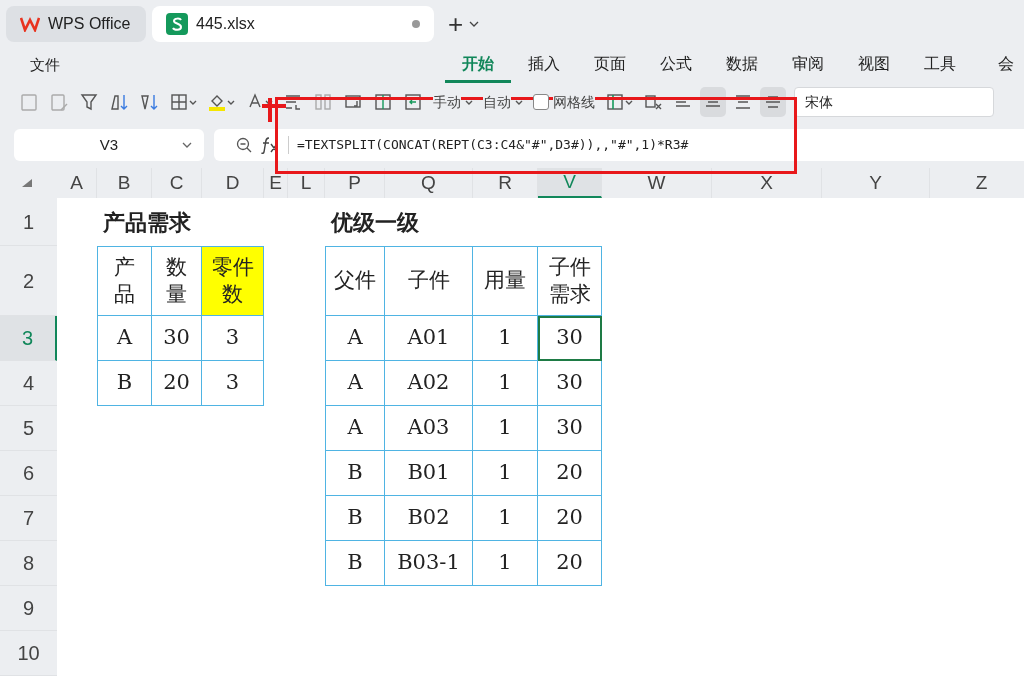 This screenshot has width=1024, height=686. Describe the element at coordinates (28, 563) in the screenshot. I see `row-header: 8` at that location.